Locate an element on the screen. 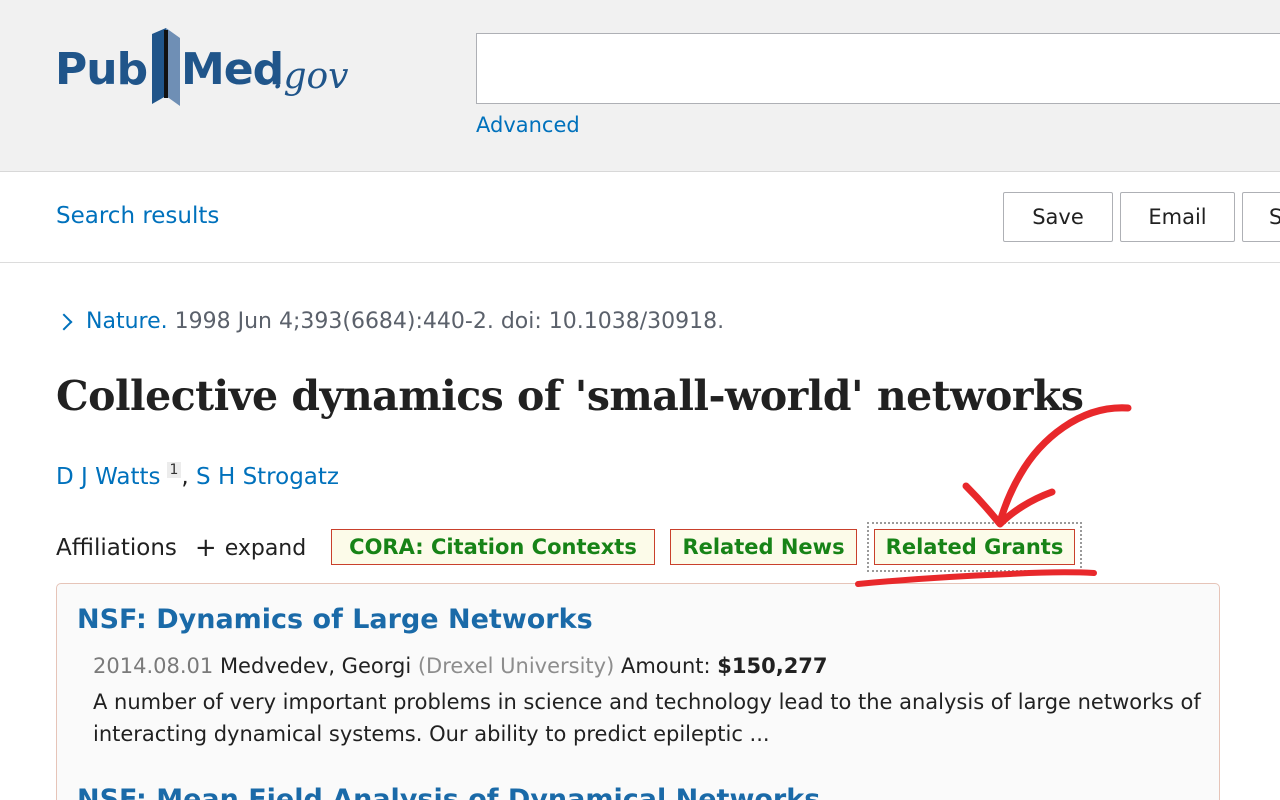 Image resolution: width=1280 pixels, height=800 pixels. author-link: D J Watts is located at coordinates (108, 477).